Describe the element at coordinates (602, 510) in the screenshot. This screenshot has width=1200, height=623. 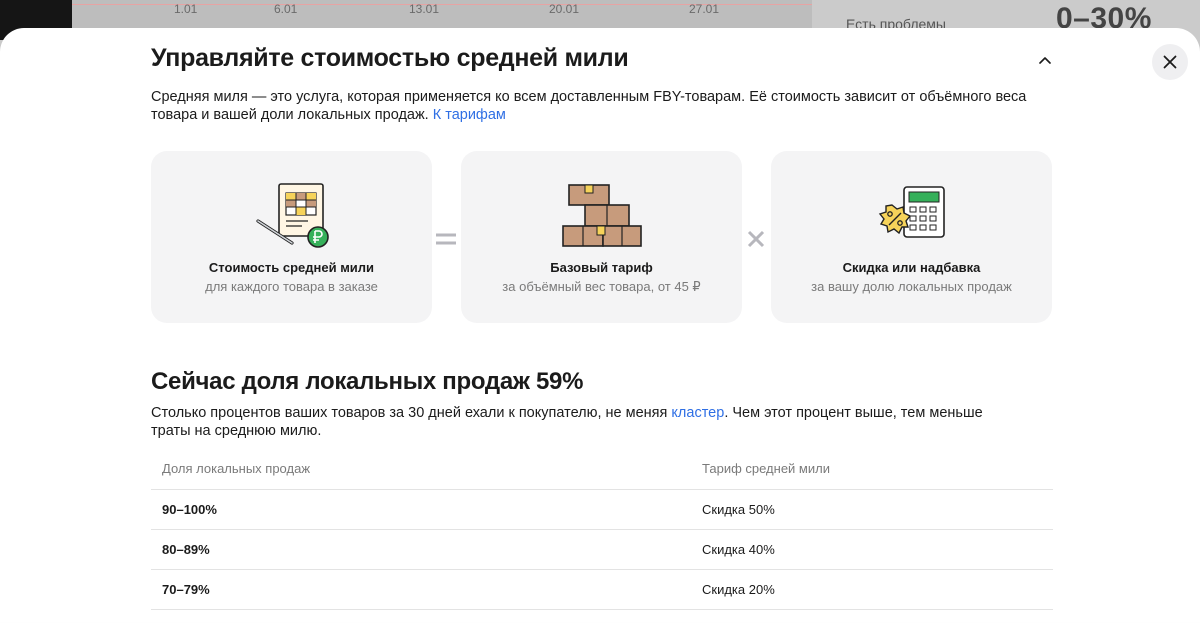
I see `table-row: 90–100% Скидка 50%` at that location.